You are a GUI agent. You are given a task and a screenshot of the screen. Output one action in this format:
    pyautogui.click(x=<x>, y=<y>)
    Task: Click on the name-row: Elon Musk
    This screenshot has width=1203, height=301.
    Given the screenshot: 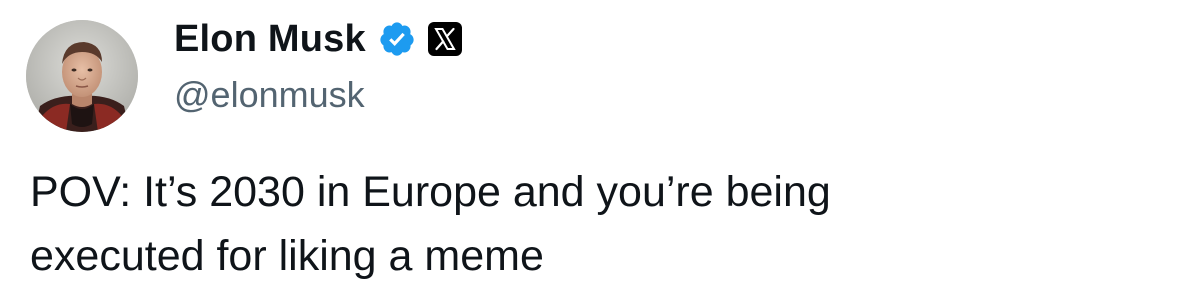 What is the action you would take?
    pyautogui.click(x=318, y=39)
    